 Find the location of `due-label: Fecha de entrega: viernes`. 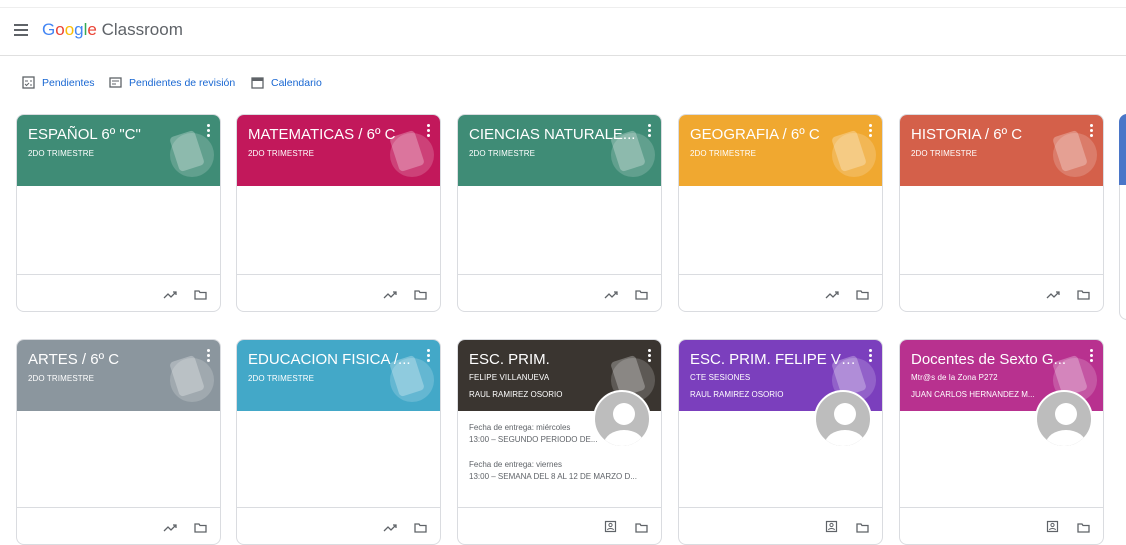

due-label: Fecha de entrega: viernes is located at coordinates (515, 464).